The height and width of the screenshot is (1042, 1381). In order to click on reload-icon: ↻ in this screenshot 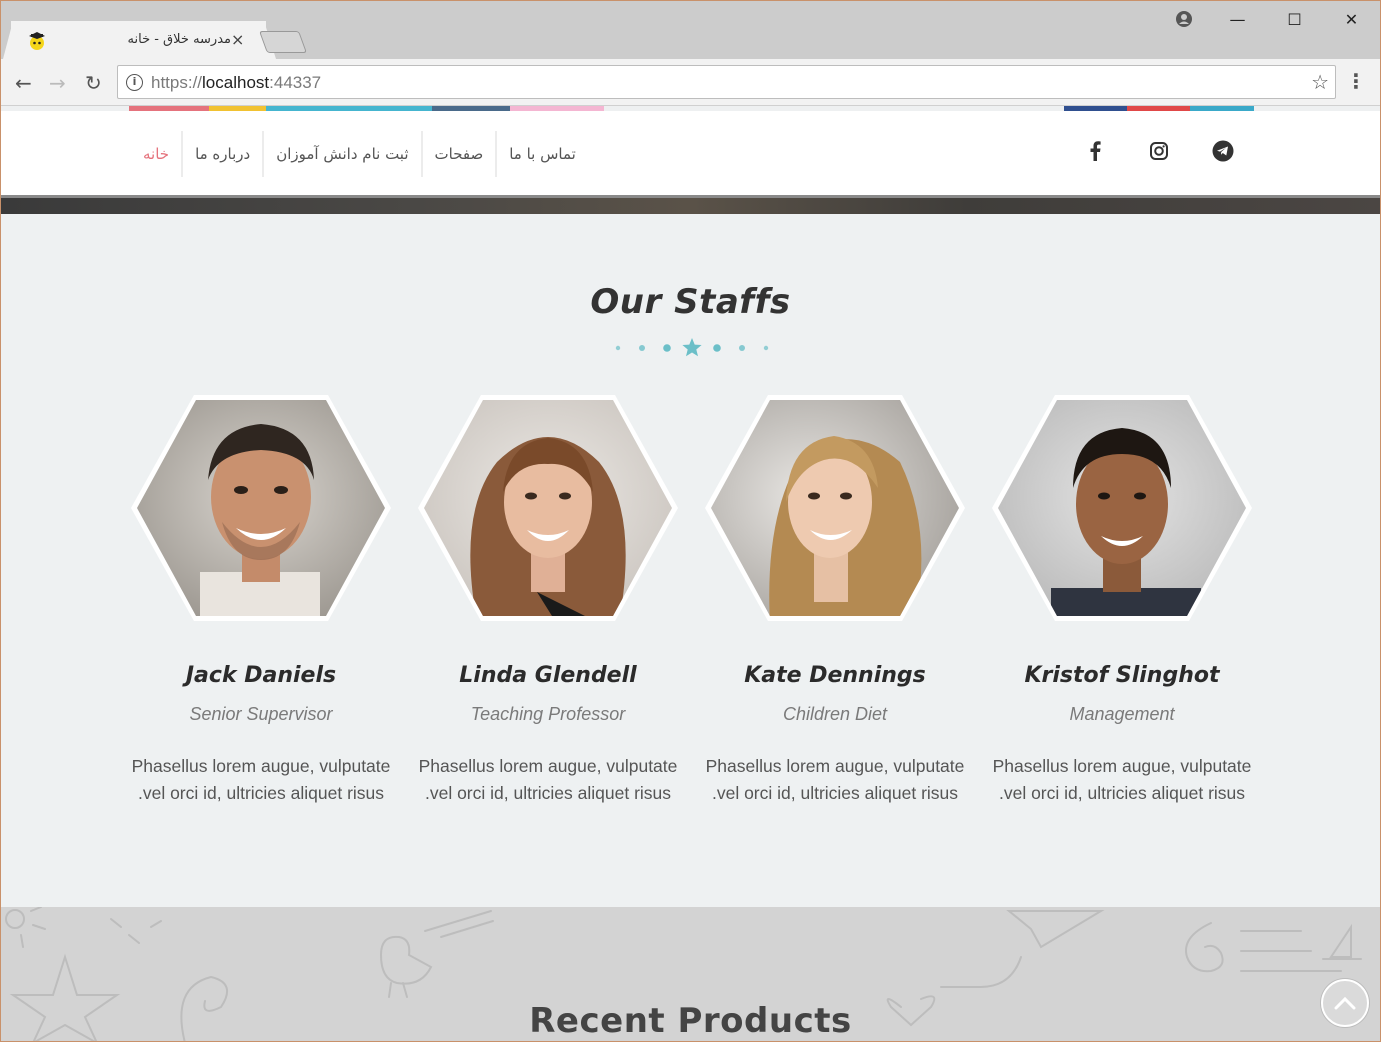, I will do `click(93, 83)`.